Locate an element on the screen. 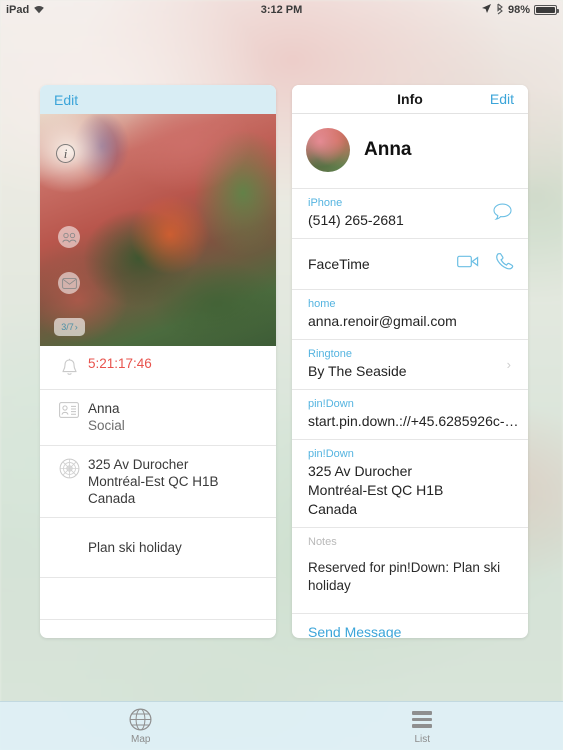 Image resolution: width=563 pixels, height=750 pixels. globe-icon is located at coordinates (140, 719).